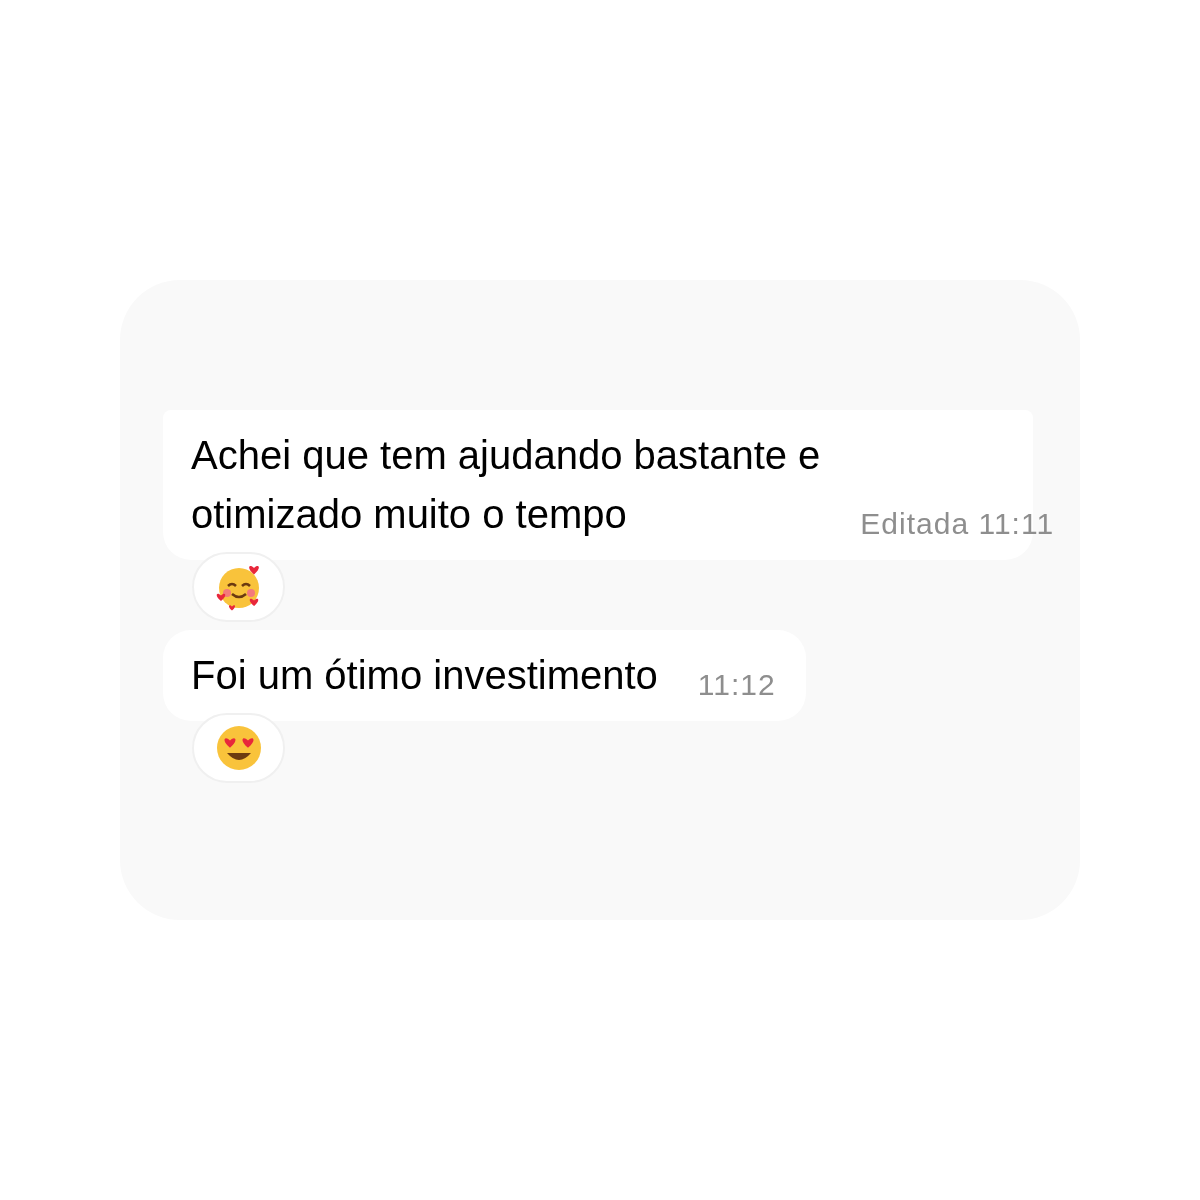 The image size is (1200, 1200). I want to click on message-text: otimizado muito o tempo, so click(409, 514).